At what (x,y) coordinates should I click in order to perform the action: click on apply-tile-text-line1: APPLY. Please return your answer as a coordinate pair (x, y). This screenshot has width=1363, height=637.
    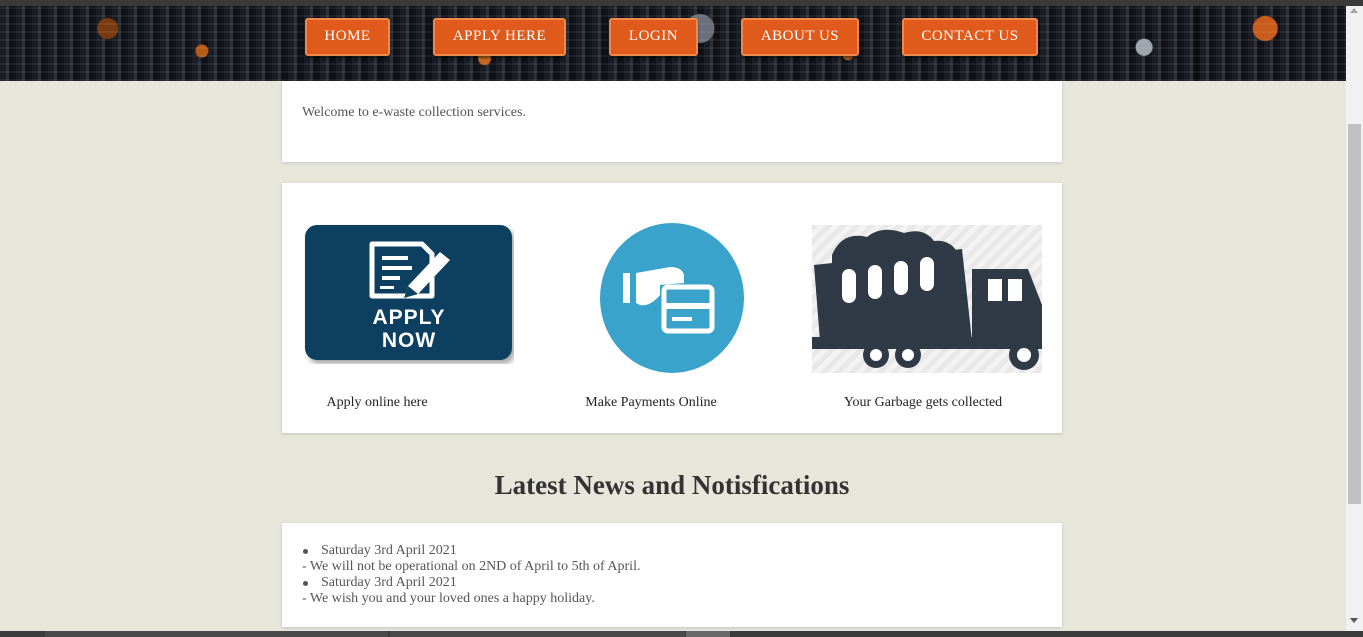
    Looking at the image, I should click on (409, 317).